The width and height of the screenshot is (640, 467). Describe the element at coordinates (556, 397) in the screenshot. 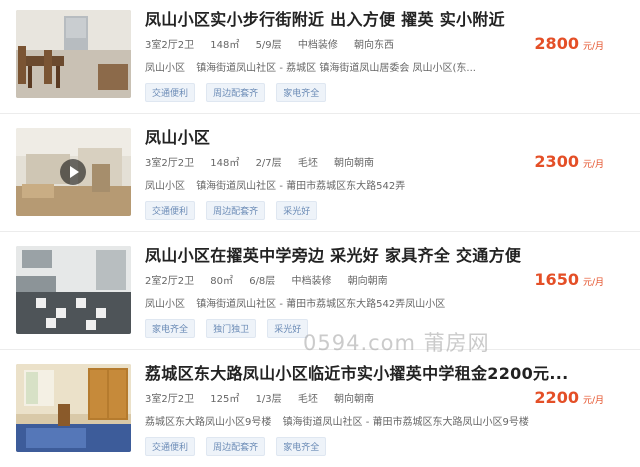

I see `price-value: 2200` at that location.